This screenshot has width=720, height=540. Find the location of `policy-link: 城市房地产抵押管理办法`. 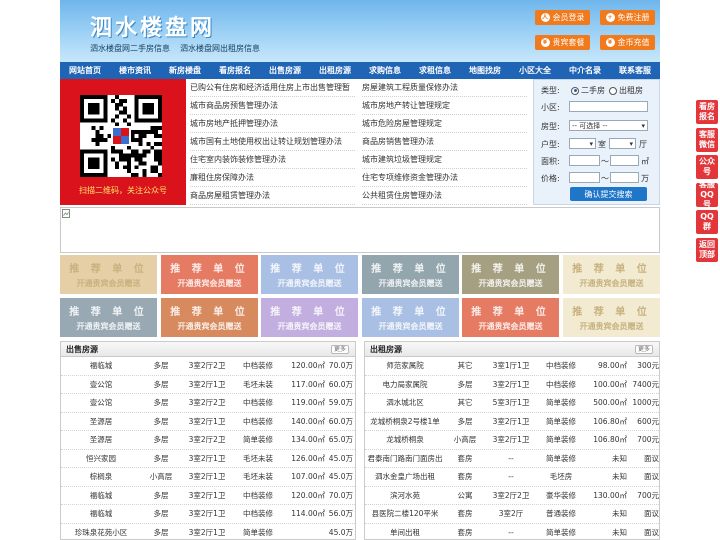

policy-link: 城市房地产抵押管理办法 is located at coordinates (272, 124).